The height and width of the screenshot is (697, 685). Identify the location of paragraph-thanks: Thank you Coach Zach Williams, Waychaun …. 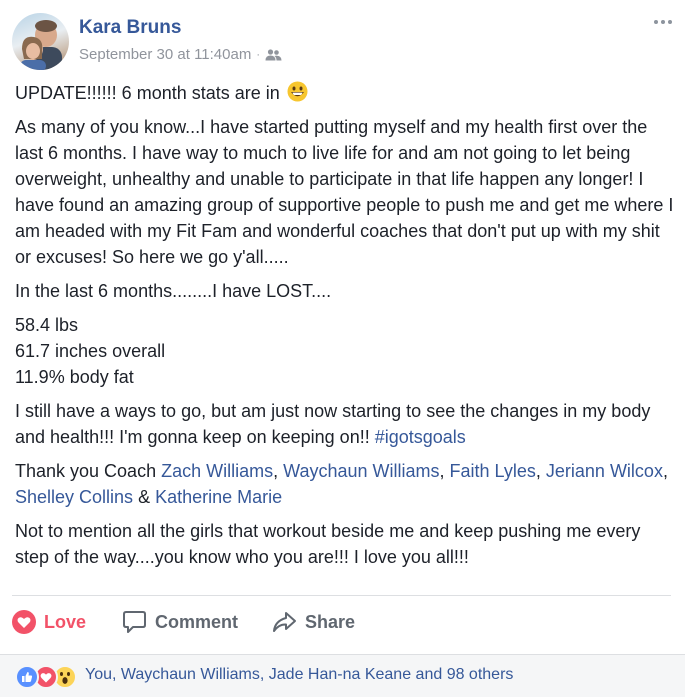
(345, 484).